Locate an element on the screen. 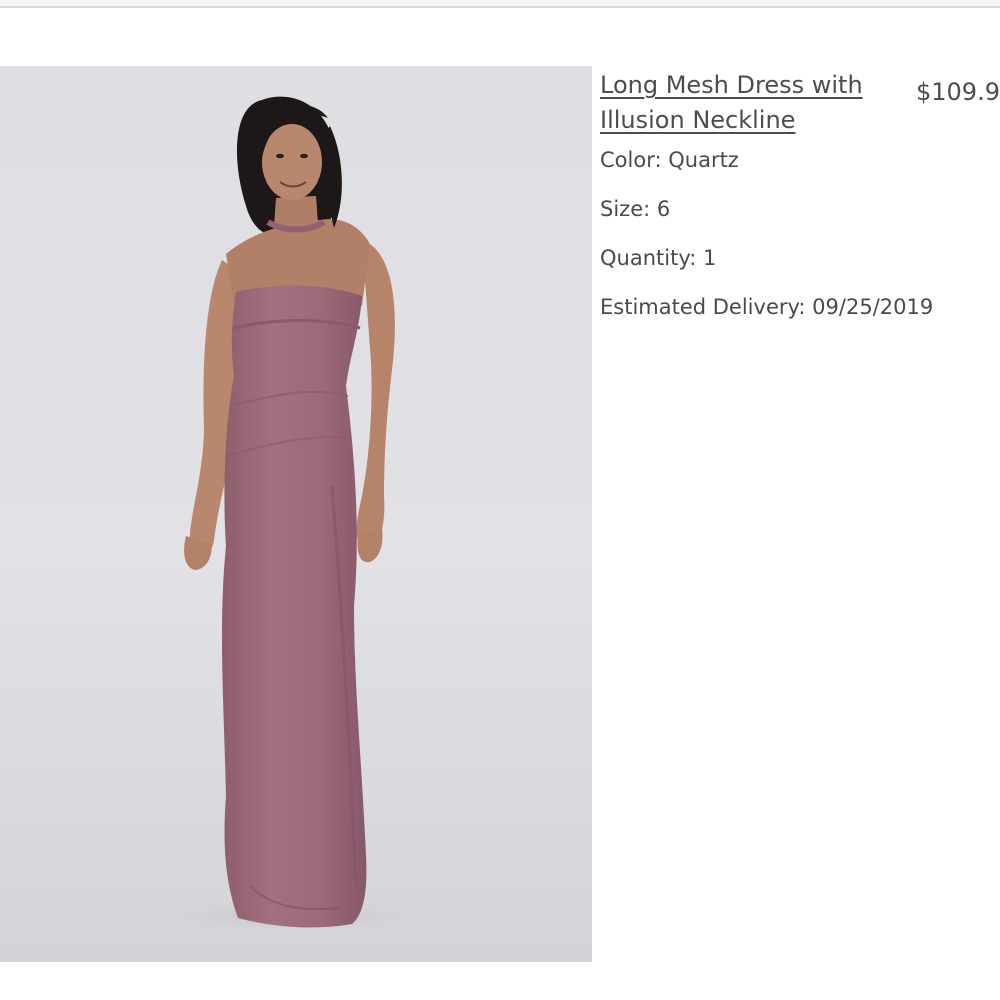 The height and width of the screenshot is (1000, 1000). color-label: Color is located at coordinates (634, 160).